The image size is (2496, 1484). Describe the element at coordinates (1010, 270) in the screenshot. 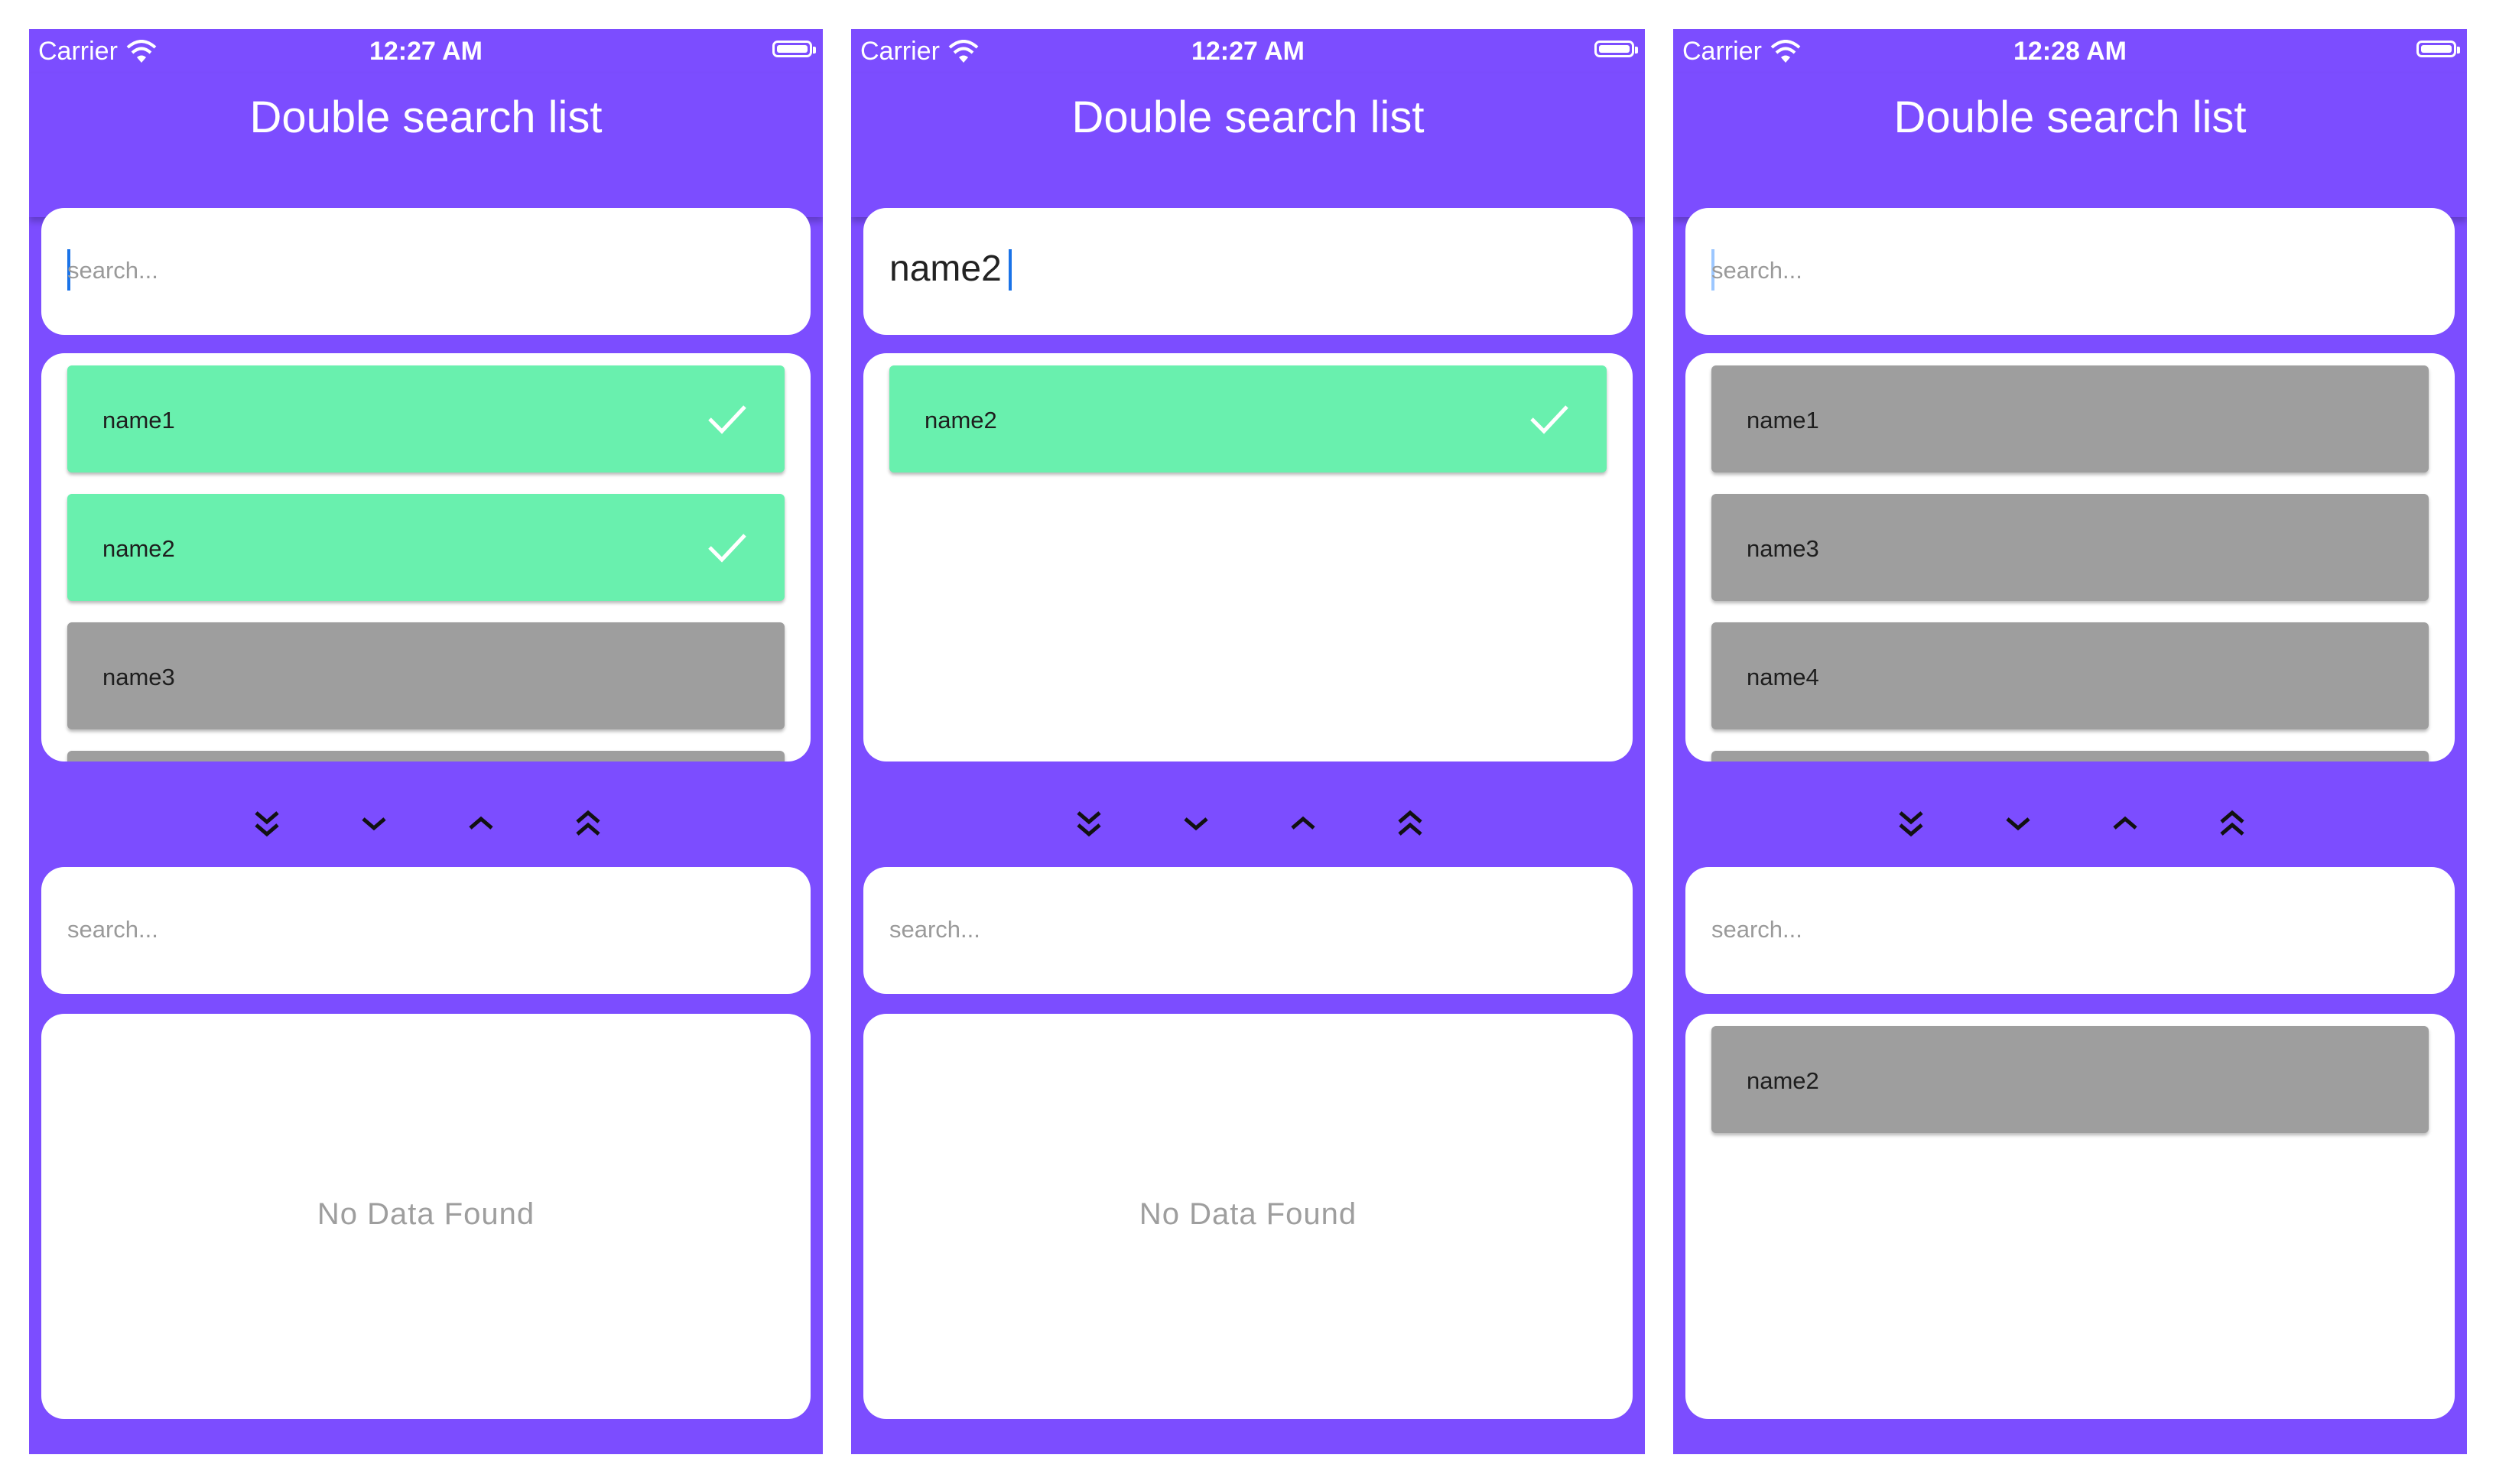

I see `text-cursor` at that location.